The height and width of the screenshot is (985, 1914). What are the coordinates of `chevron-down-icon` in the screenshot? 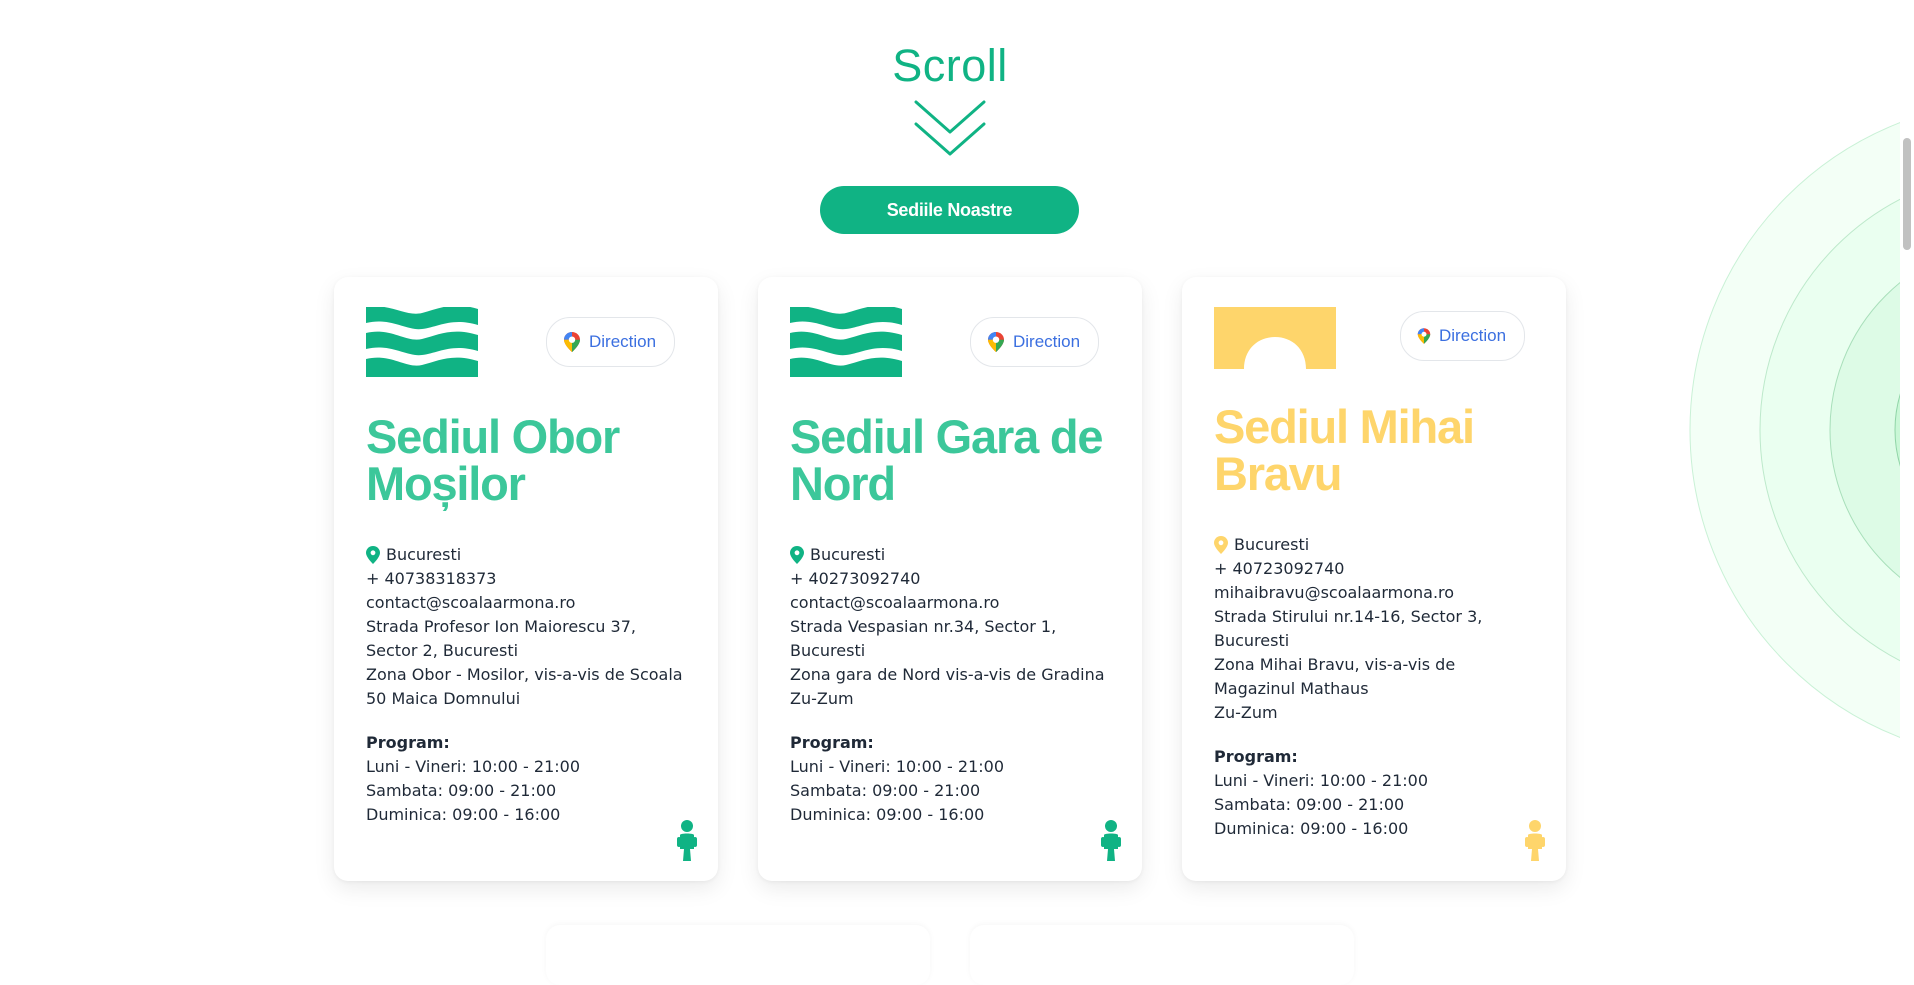 It's located at (950, 129).